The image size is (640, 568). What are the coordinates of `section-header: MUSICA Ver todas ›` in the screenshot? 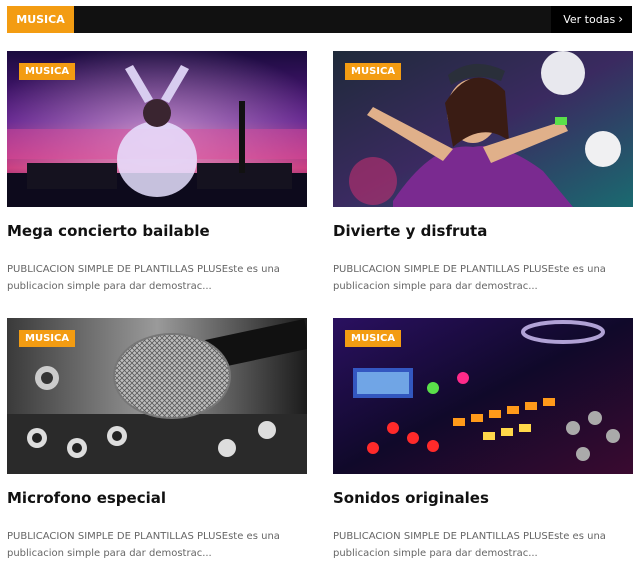 It's located at (319, 19).